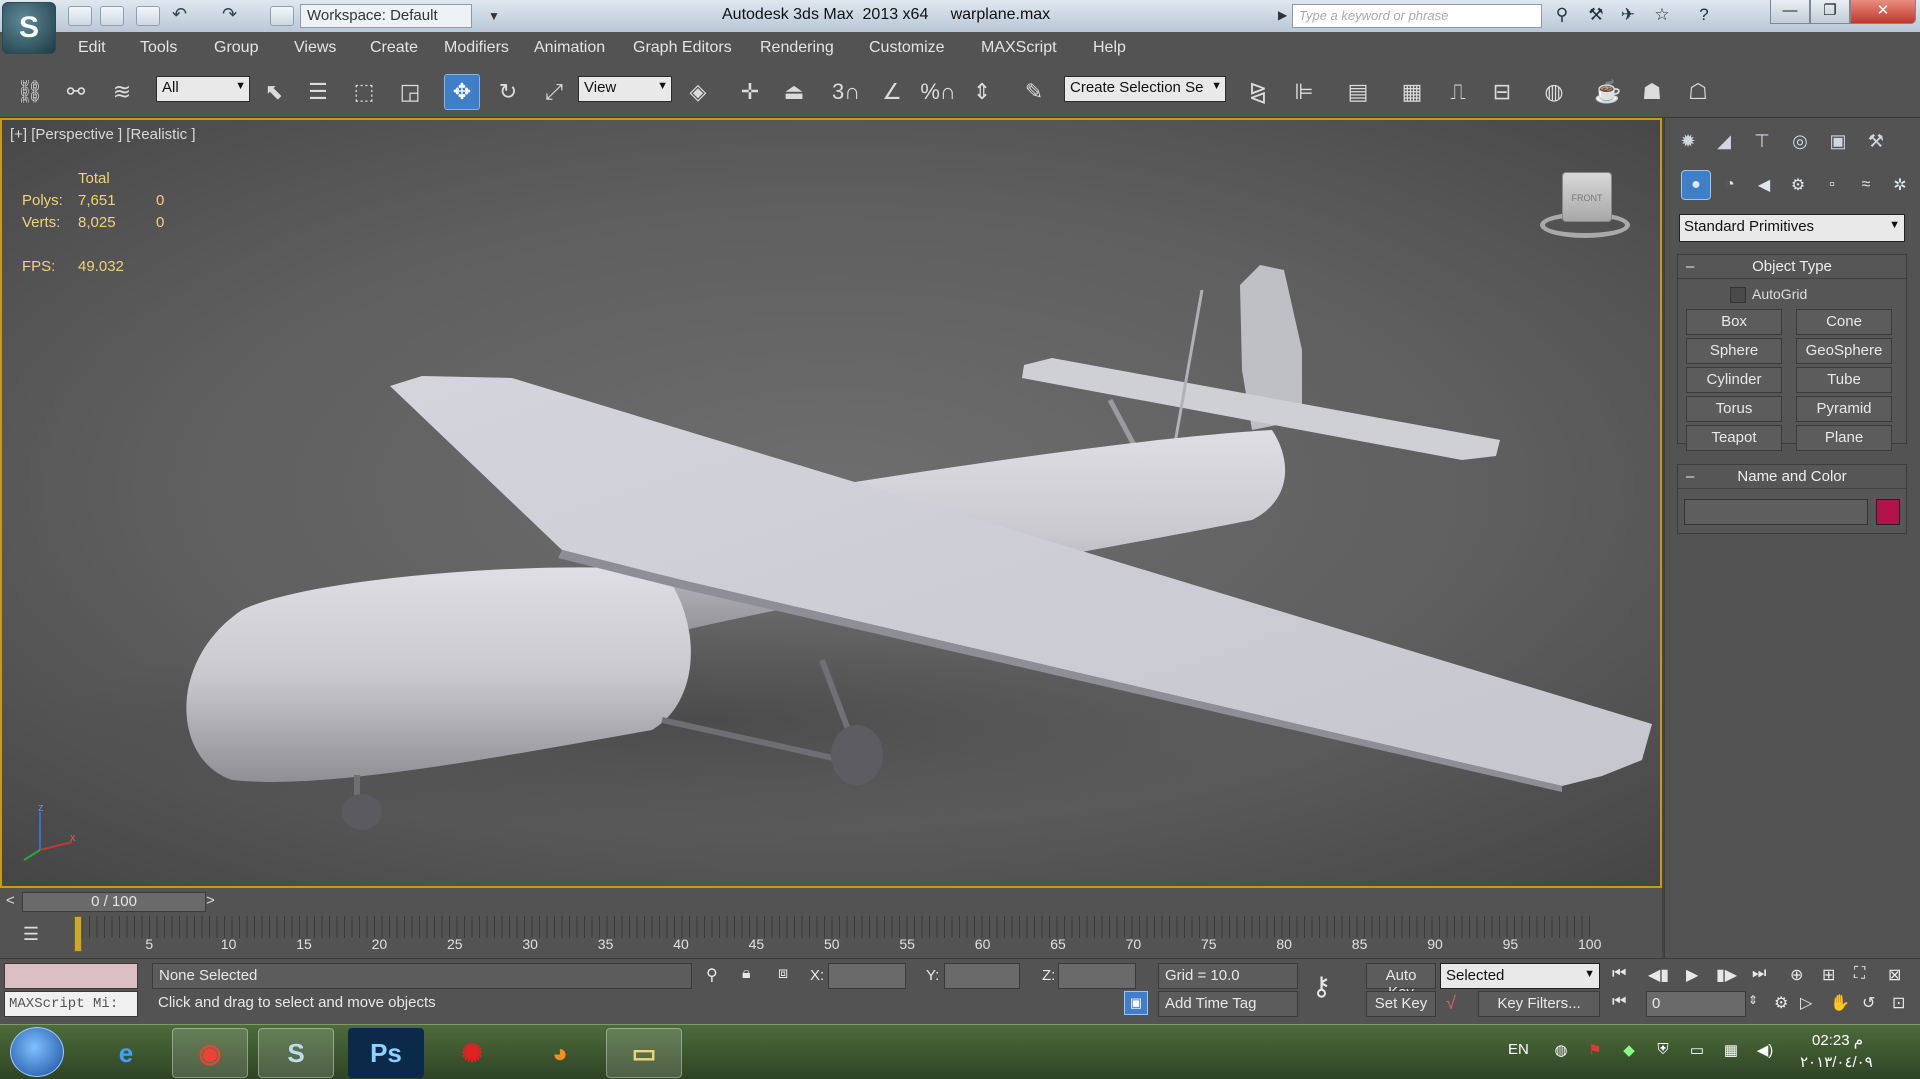 This screenshot has width=1920, height=1079. What do you see at coordinates (1097, 976) in the screenshot?
I see `z-coordinate-input` at bounding box center [1097, 976].